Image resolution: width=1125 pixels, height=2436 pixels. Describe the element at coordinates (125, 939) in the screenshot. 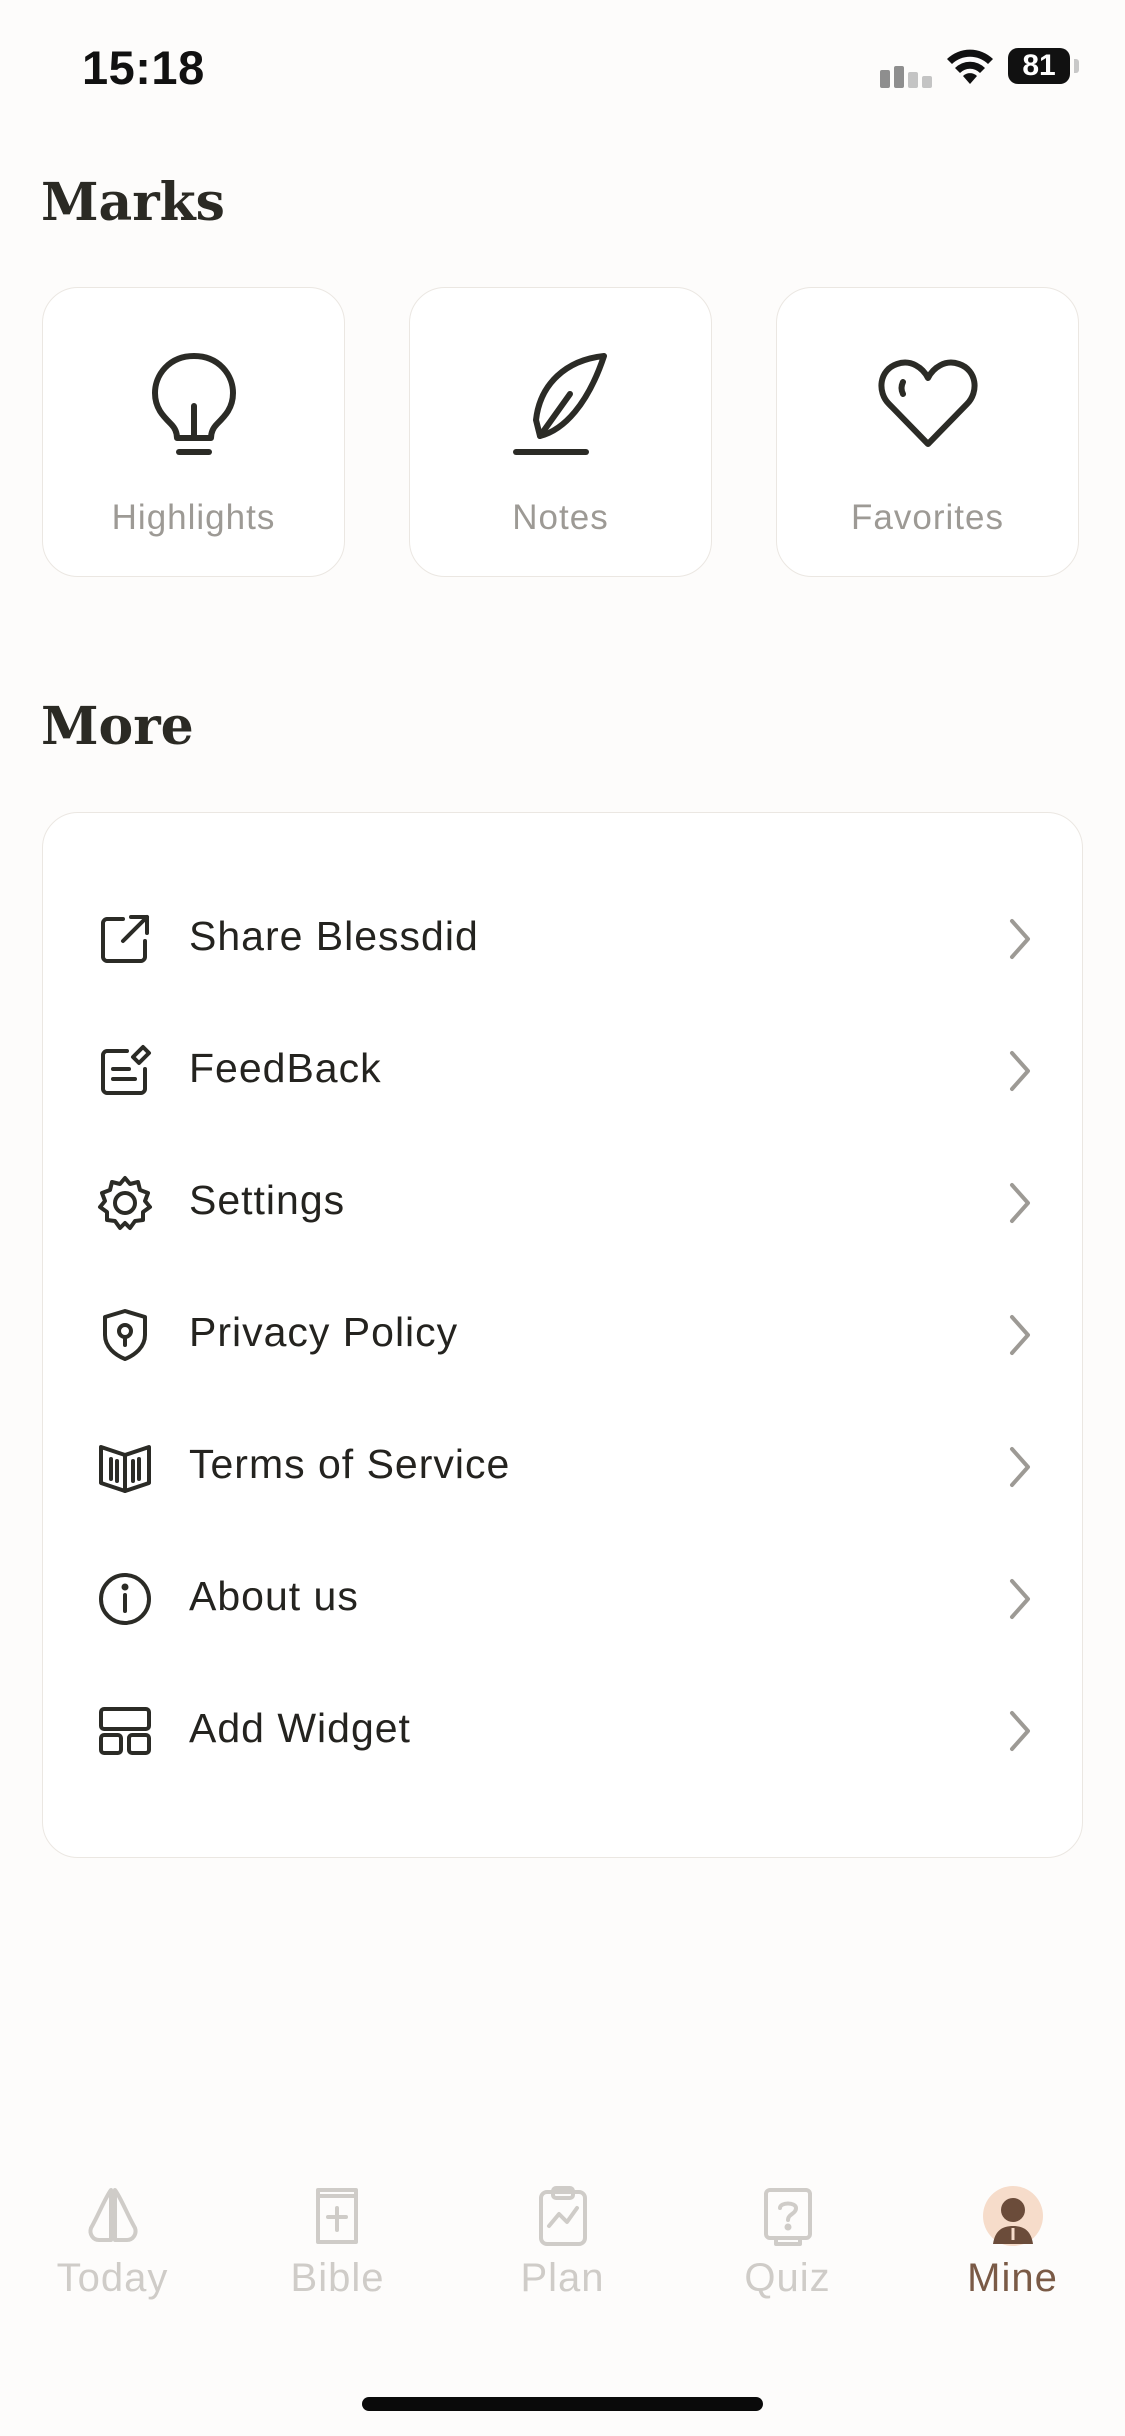

I see `share-icon` at that location.